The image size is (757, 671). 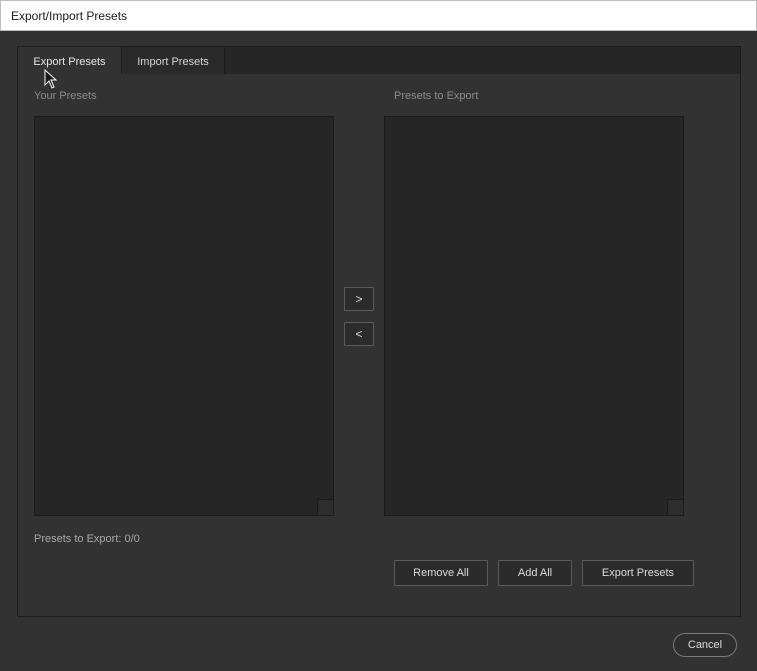 I want to click on mouse-cursor-icon, so click(x=51, y=79).